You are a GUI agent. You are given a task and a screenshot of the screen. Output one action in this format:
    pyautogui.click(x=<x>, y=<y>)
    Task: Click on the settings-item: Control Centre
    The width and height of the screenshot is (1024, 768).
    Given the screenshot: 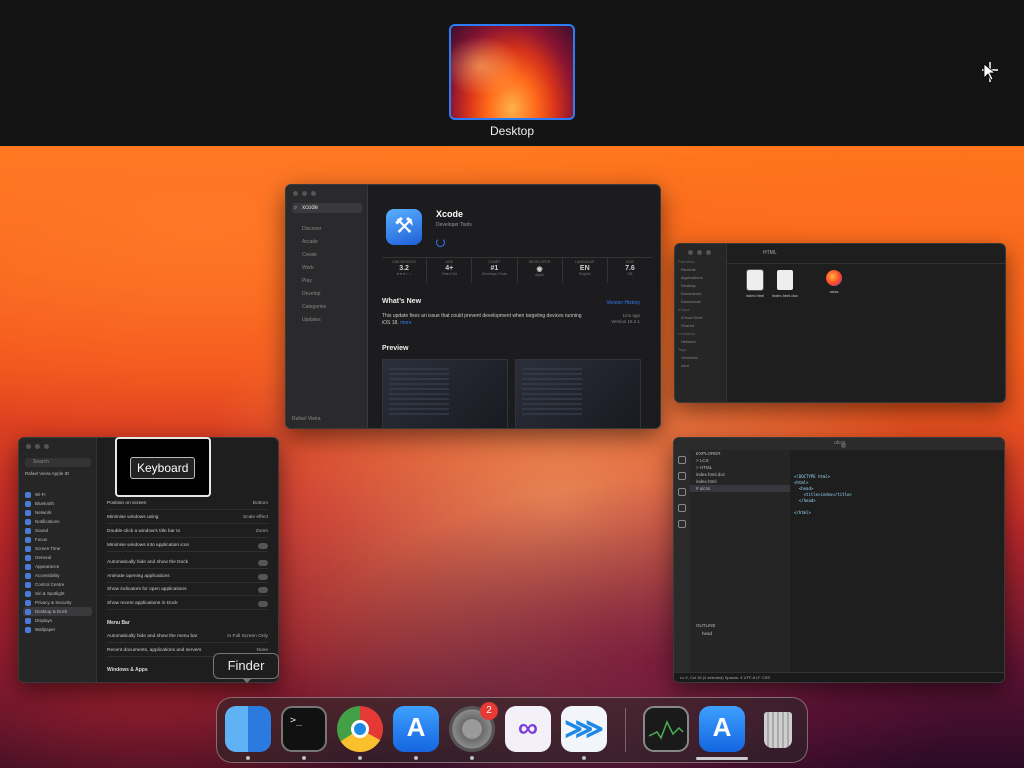 What is the action you would take?
    pyautogui.click(x=57, y=584)
    